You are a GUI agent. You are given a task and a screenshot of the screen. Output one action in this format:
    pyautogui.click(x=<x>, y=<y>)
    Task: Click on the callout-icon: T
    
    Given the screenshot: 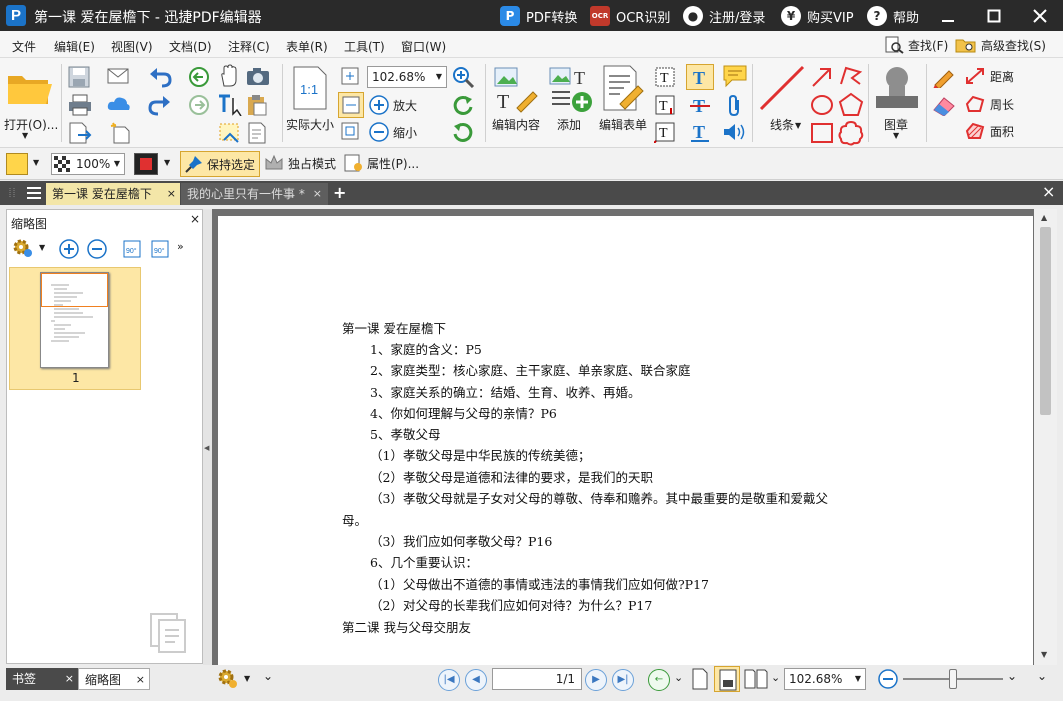 What is the action you would take?
    pyautogui.click(x=665, y=132)
    